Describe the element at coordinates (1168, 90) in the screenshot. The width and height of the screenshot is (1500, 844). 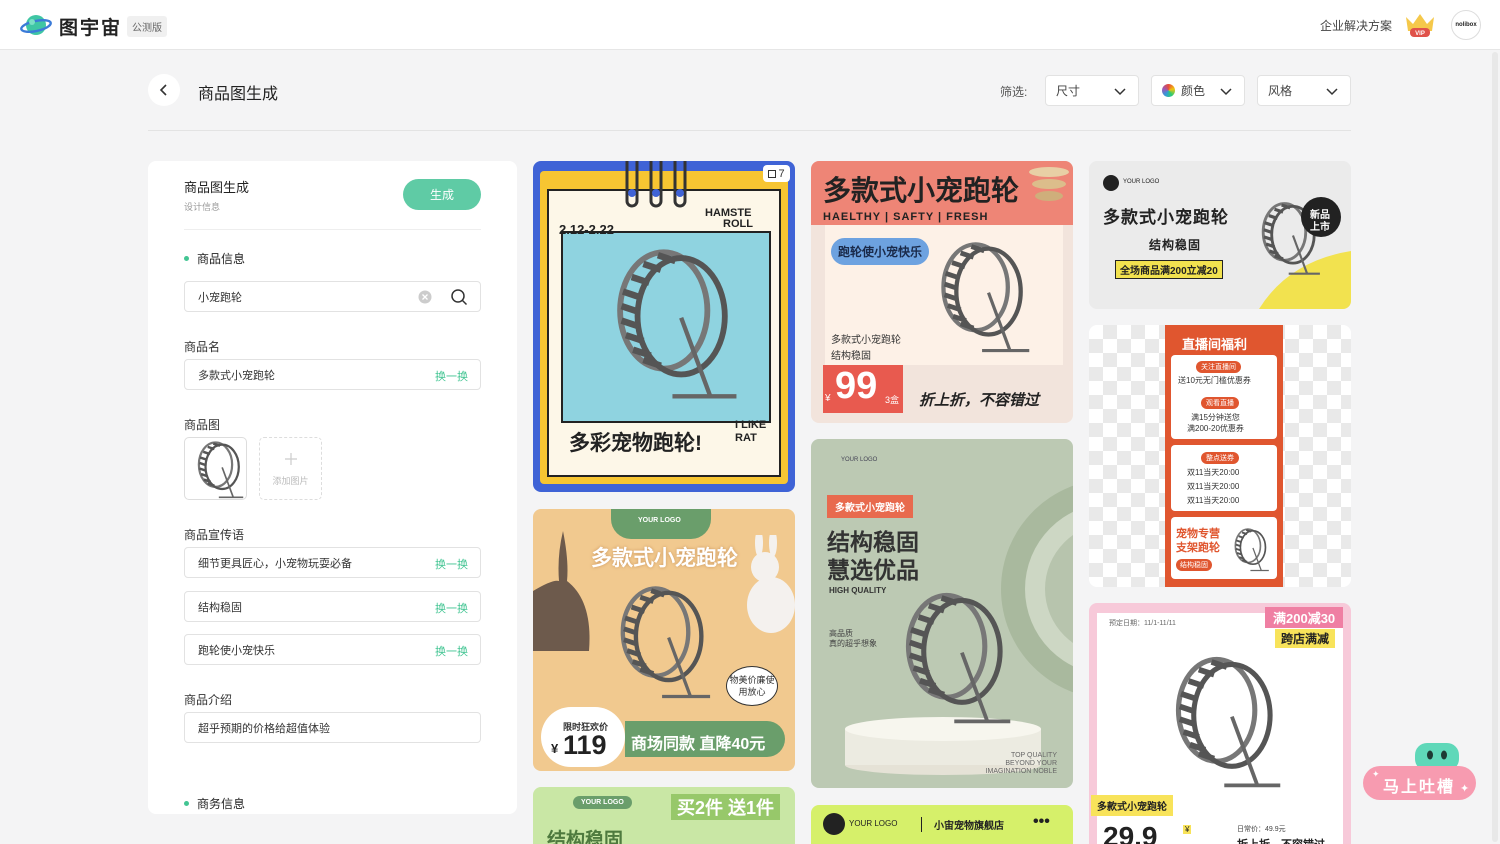
I see `color-wheel-icon` at that location.